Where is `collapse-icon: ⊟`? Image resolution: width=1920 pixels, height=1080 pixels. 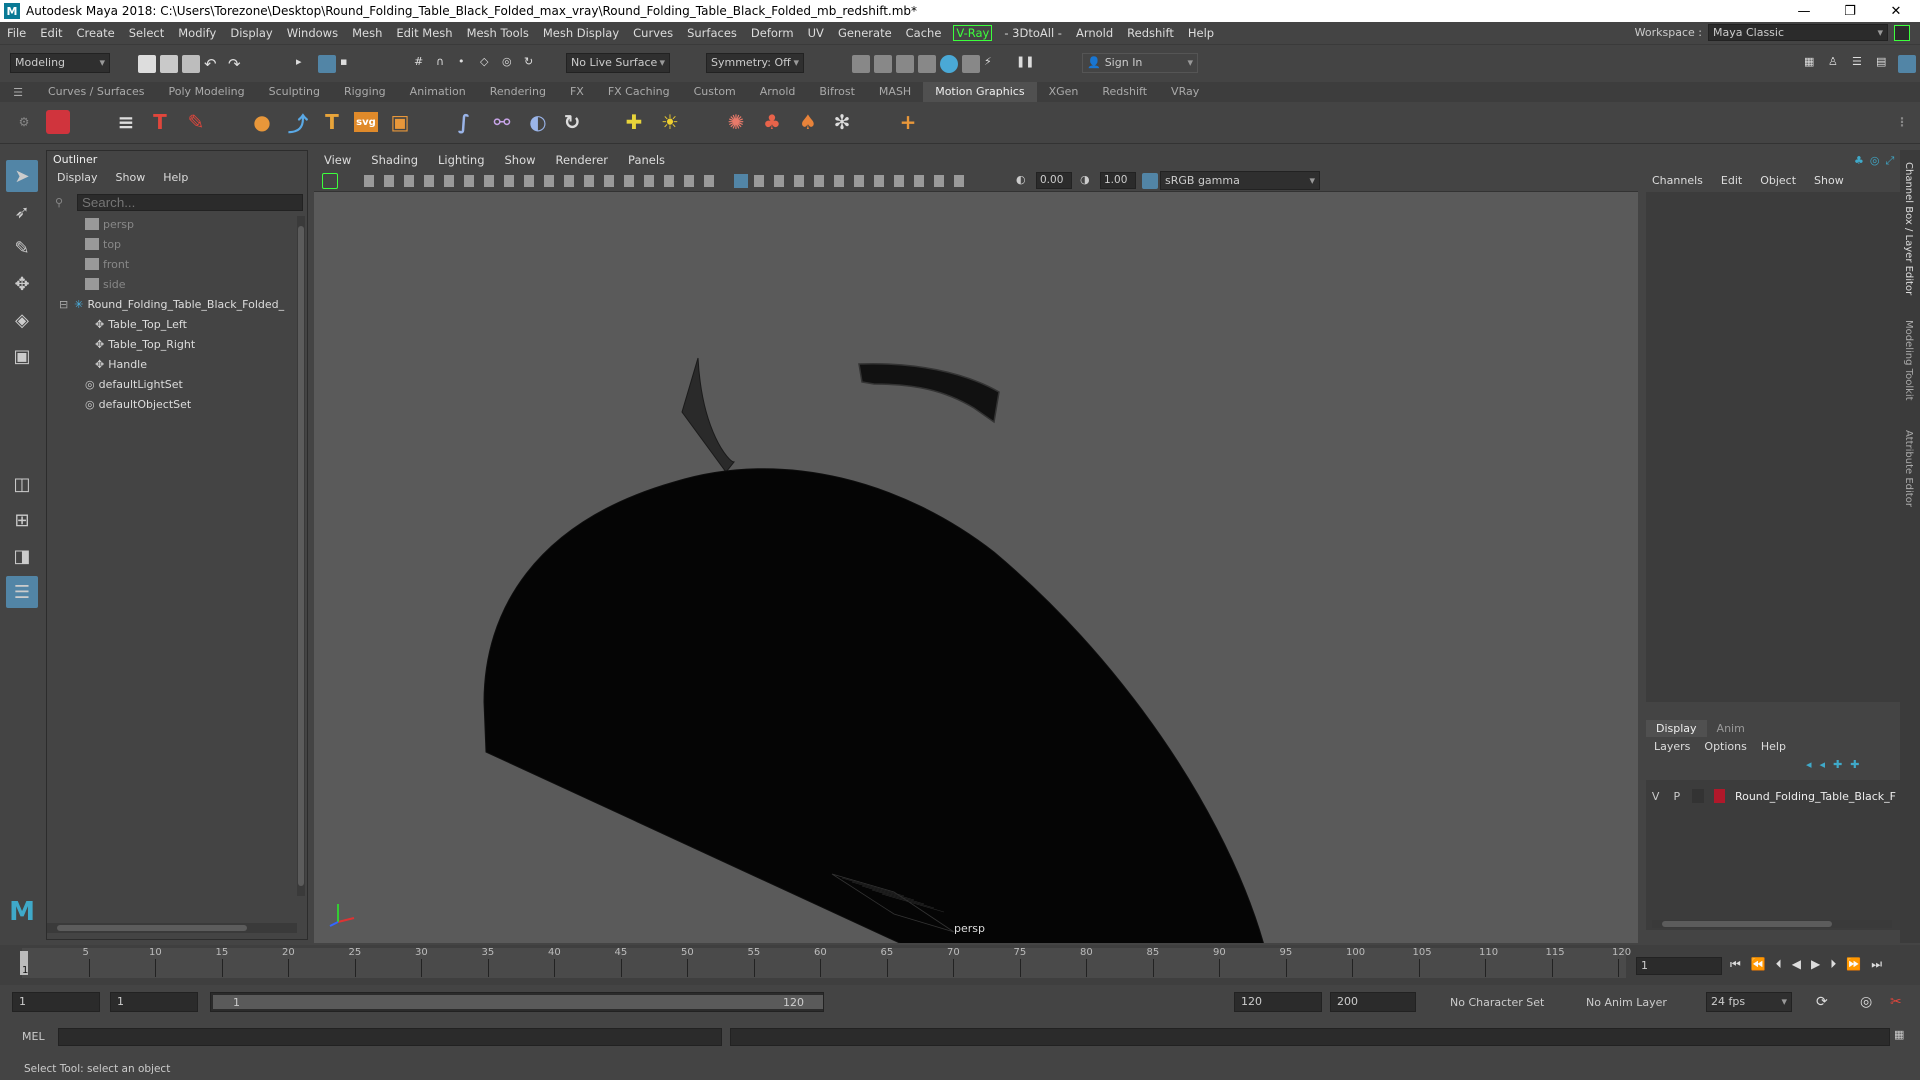 collapse-icon: ⊟ is located at coordinates (63, 304).